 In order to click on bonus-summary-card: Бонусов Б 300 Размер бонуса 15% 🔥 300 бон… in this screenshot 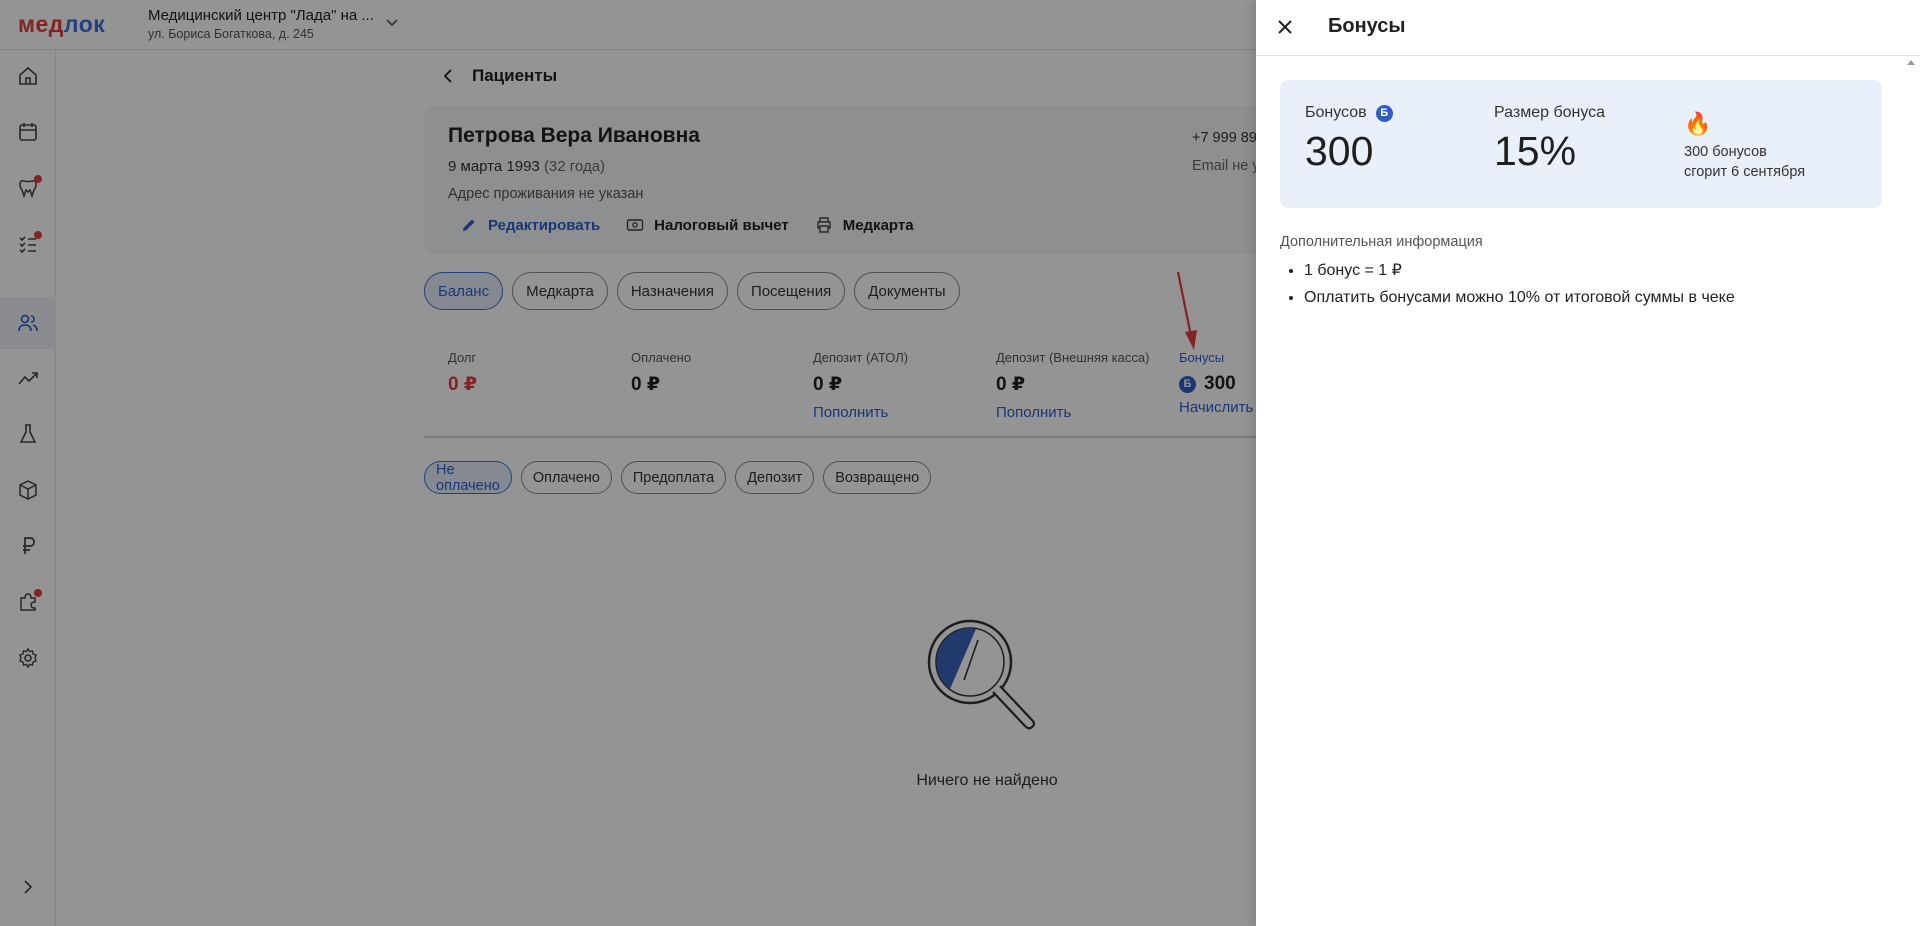, I will do `click(1581, 144)`.